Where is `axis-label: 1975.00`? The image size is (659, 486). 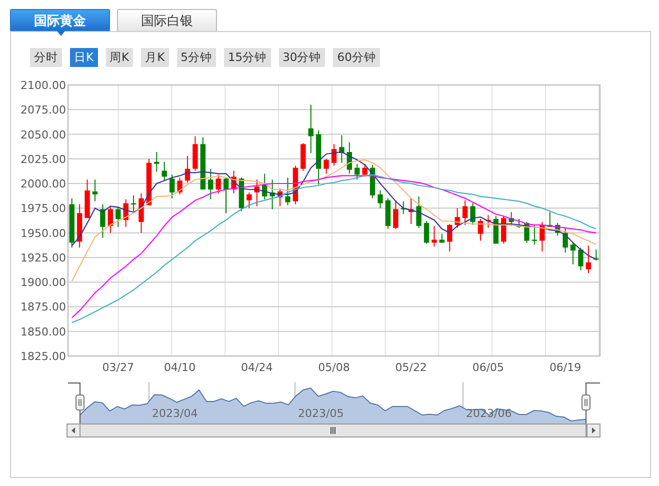
axis-label: 1975.00 is located at coordinates (43, 209).